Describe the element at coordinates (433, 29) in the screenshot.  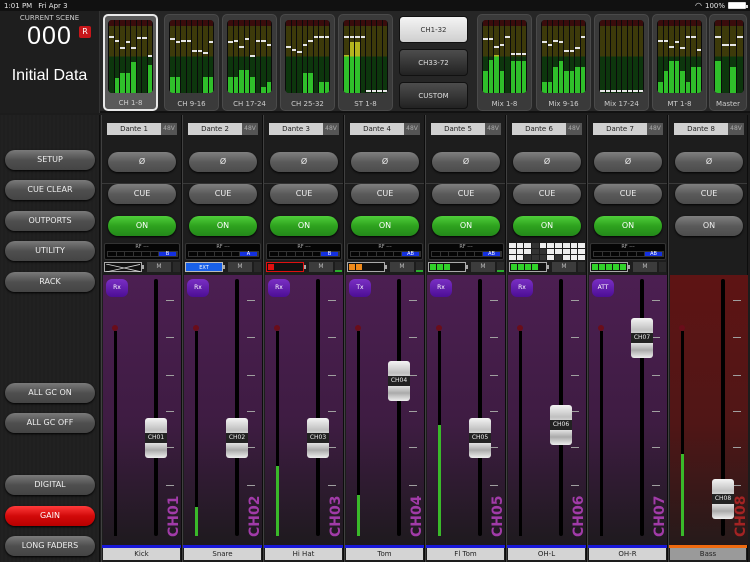
I see `page-ch1-32-button: CH1-32` at that location.